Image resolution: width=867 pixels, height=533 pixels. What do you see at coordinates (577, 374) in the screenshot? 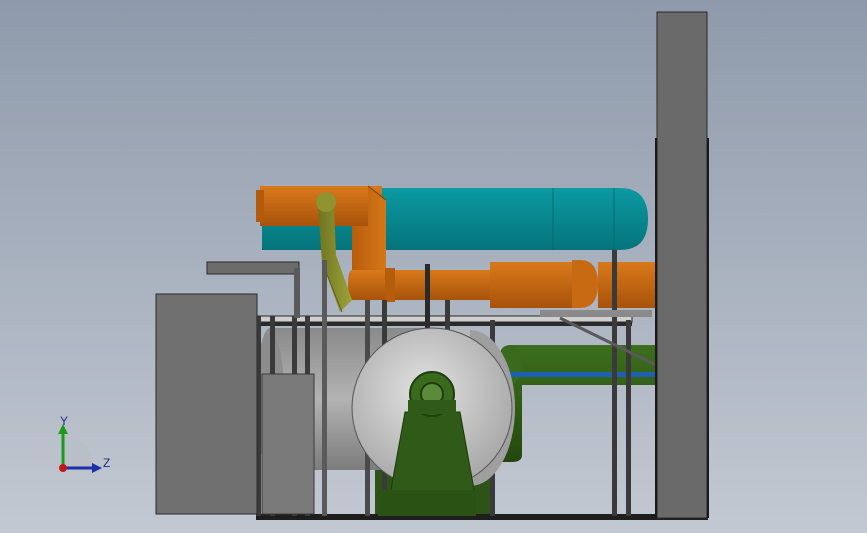
I see `blue-rod` at bounding box center [577, 374].